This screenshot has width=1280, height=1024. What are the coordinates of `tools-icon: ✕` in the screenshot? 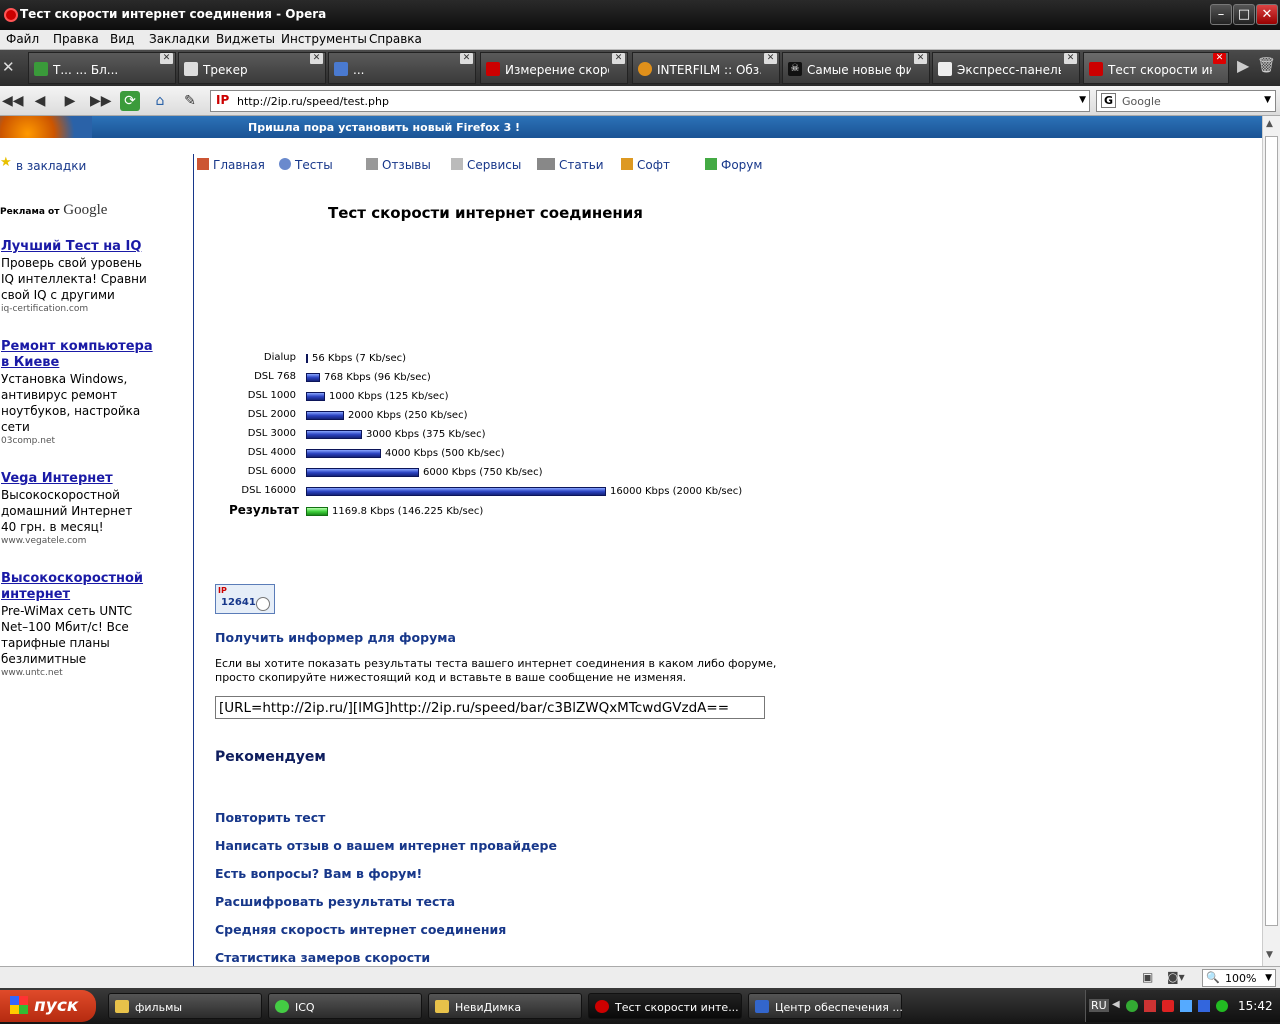 It's located at (12, 68).